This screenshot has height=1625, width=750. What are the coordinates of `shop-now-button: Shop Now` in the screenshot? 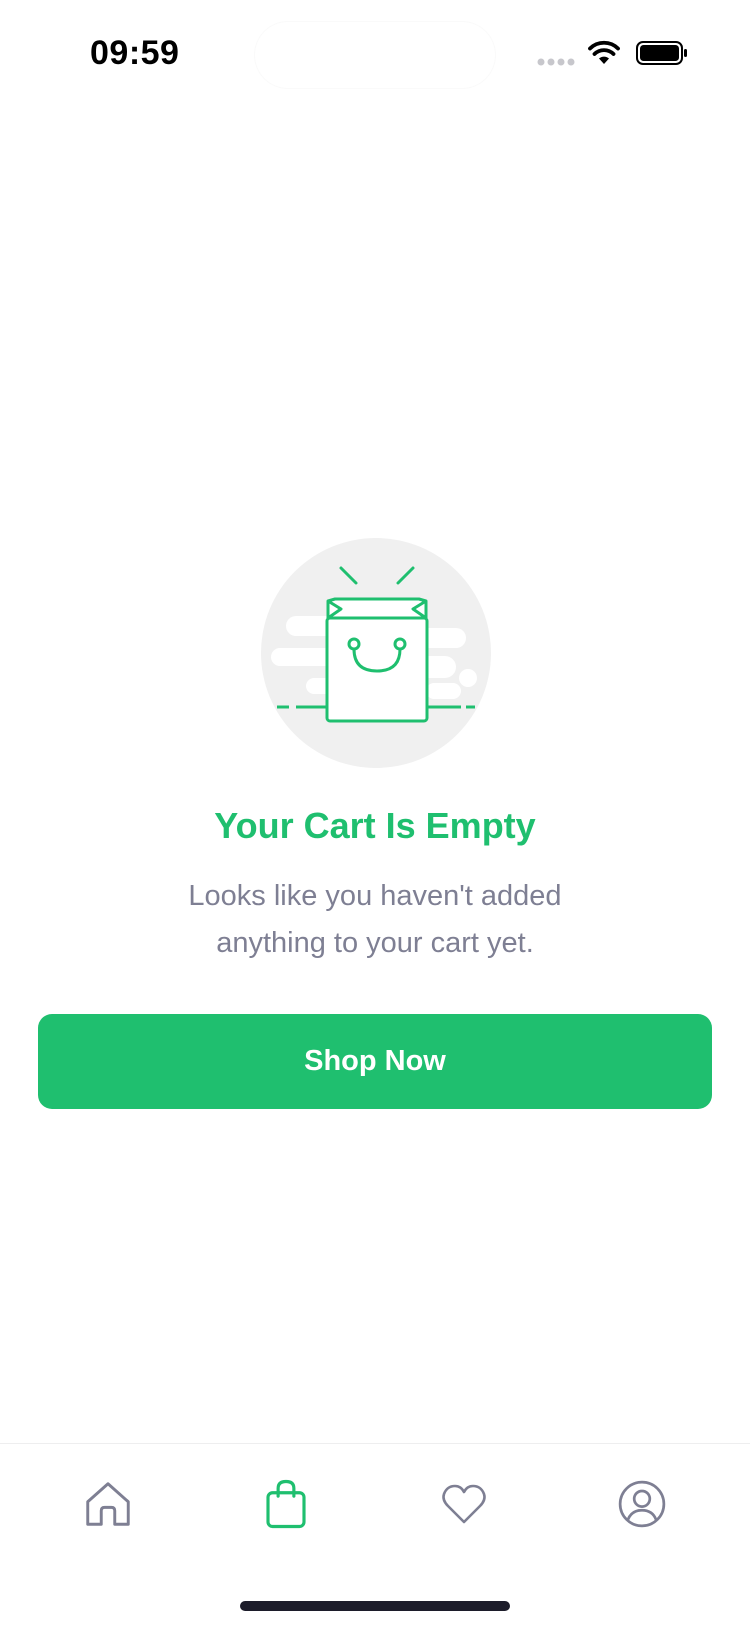 It's located at (375, 1061).